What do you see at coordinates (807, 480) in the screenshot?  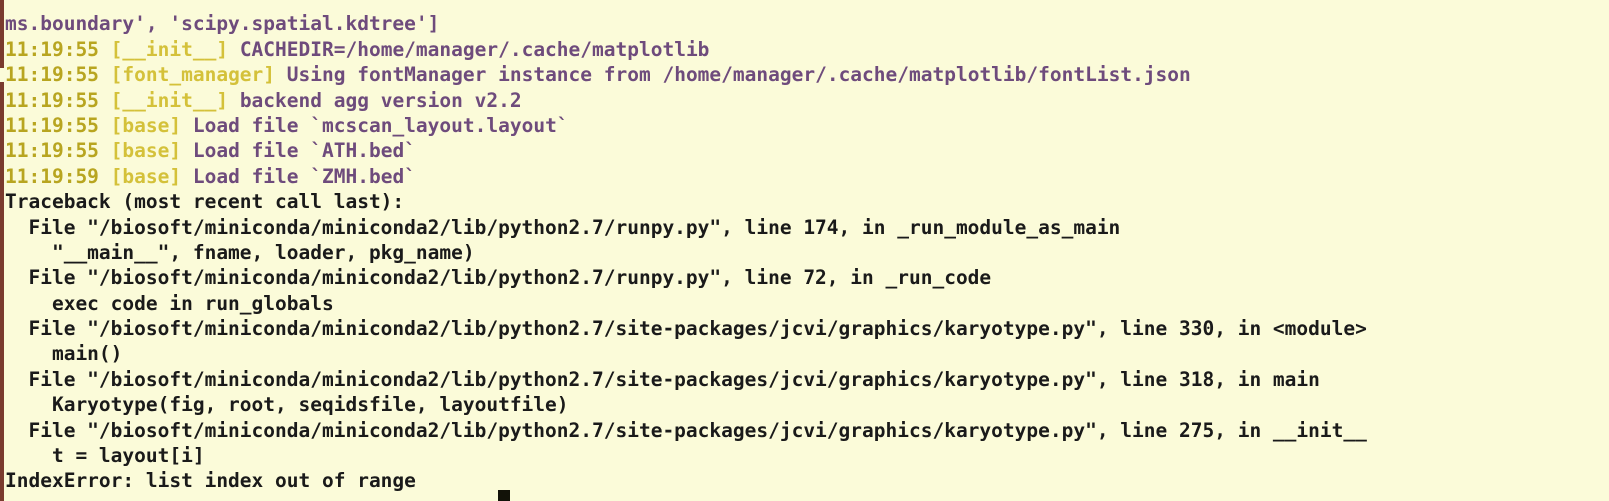 I see `traceback-line: IndexError: list index out of range` at bounding box center [807, 480].